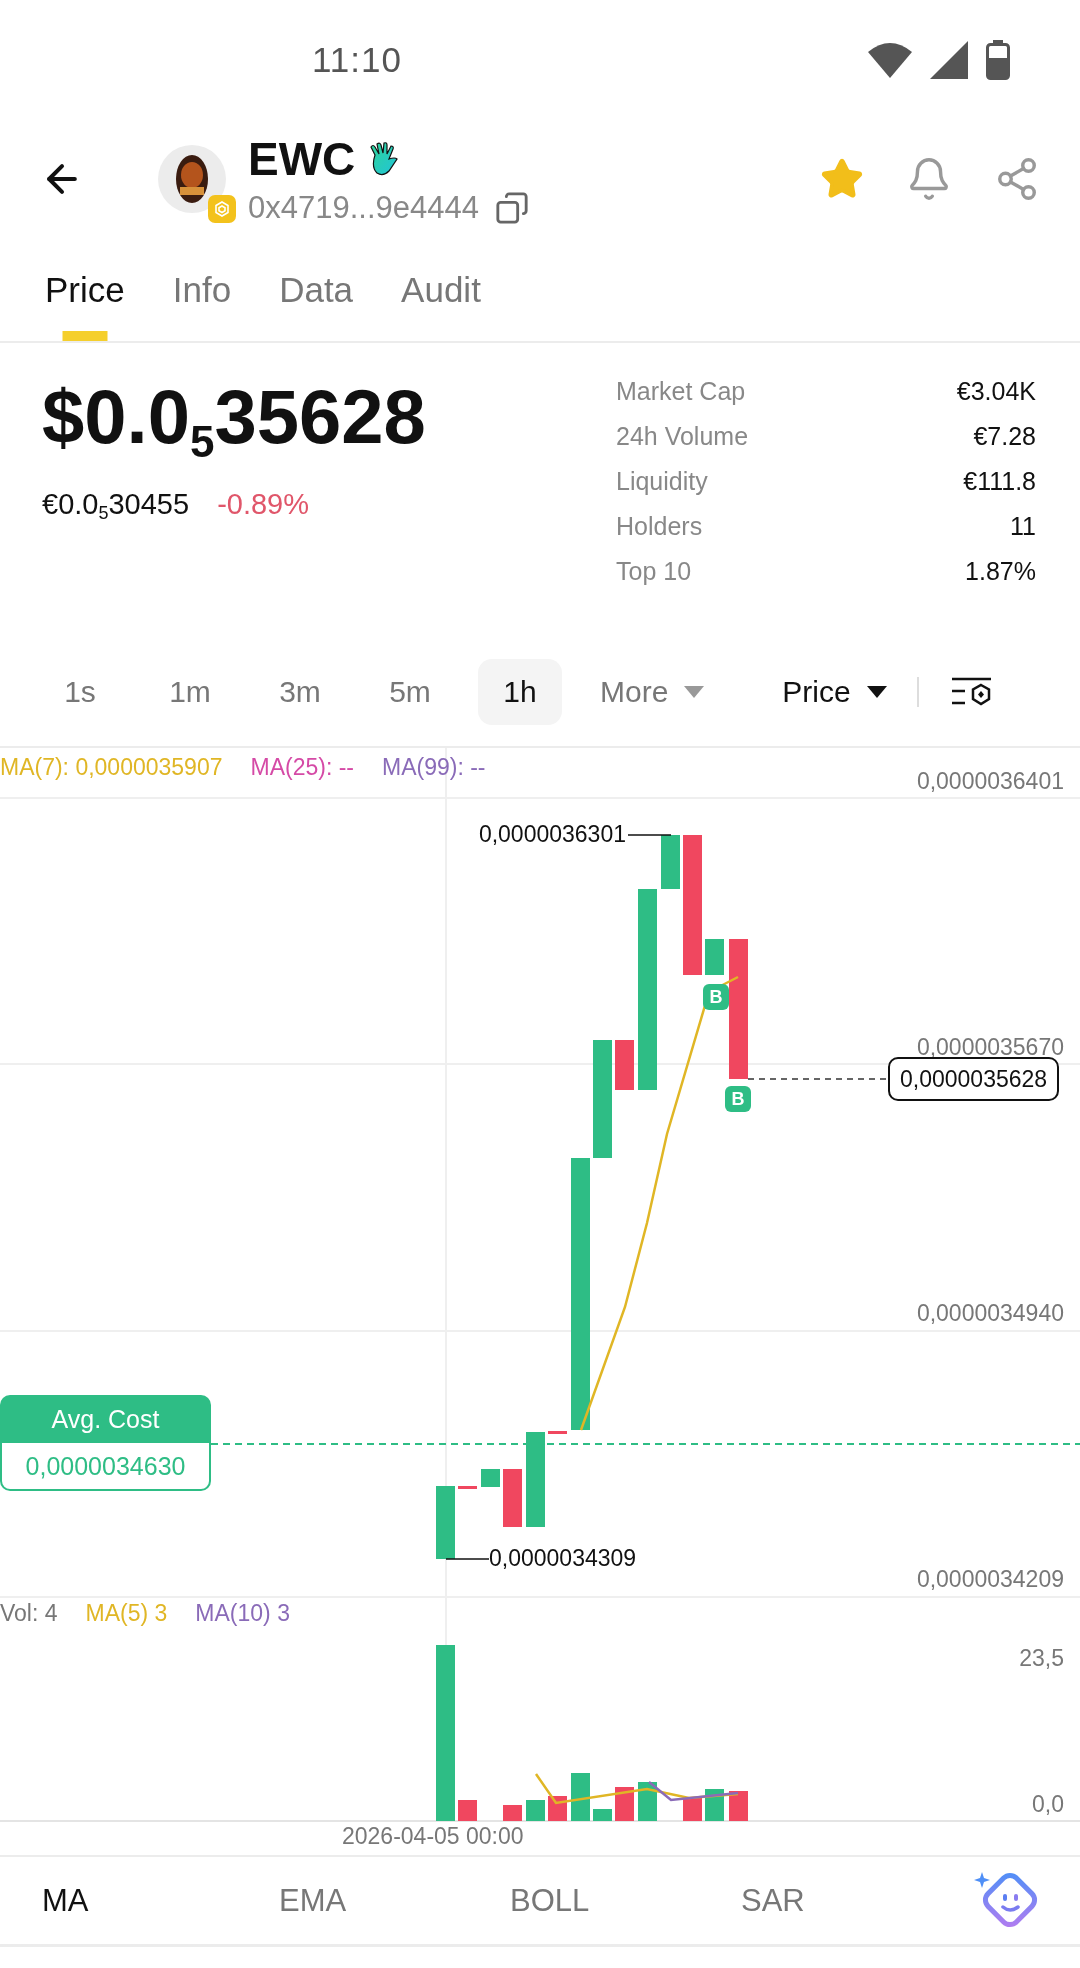 The image size is (1080, 1968). I want to click on timeframe-tab: 1s, so click(80, 692).